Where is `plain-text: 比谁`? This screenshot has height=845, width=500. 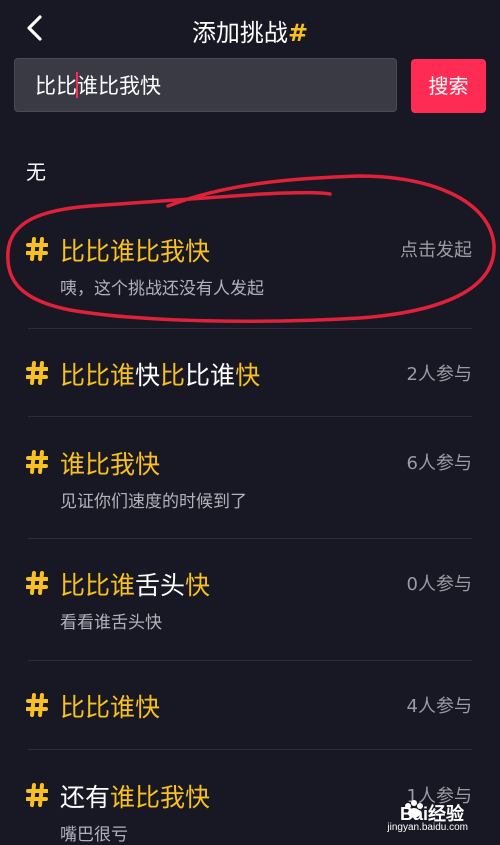 plain-text: 比谁 is located at coordinates (210, 375).